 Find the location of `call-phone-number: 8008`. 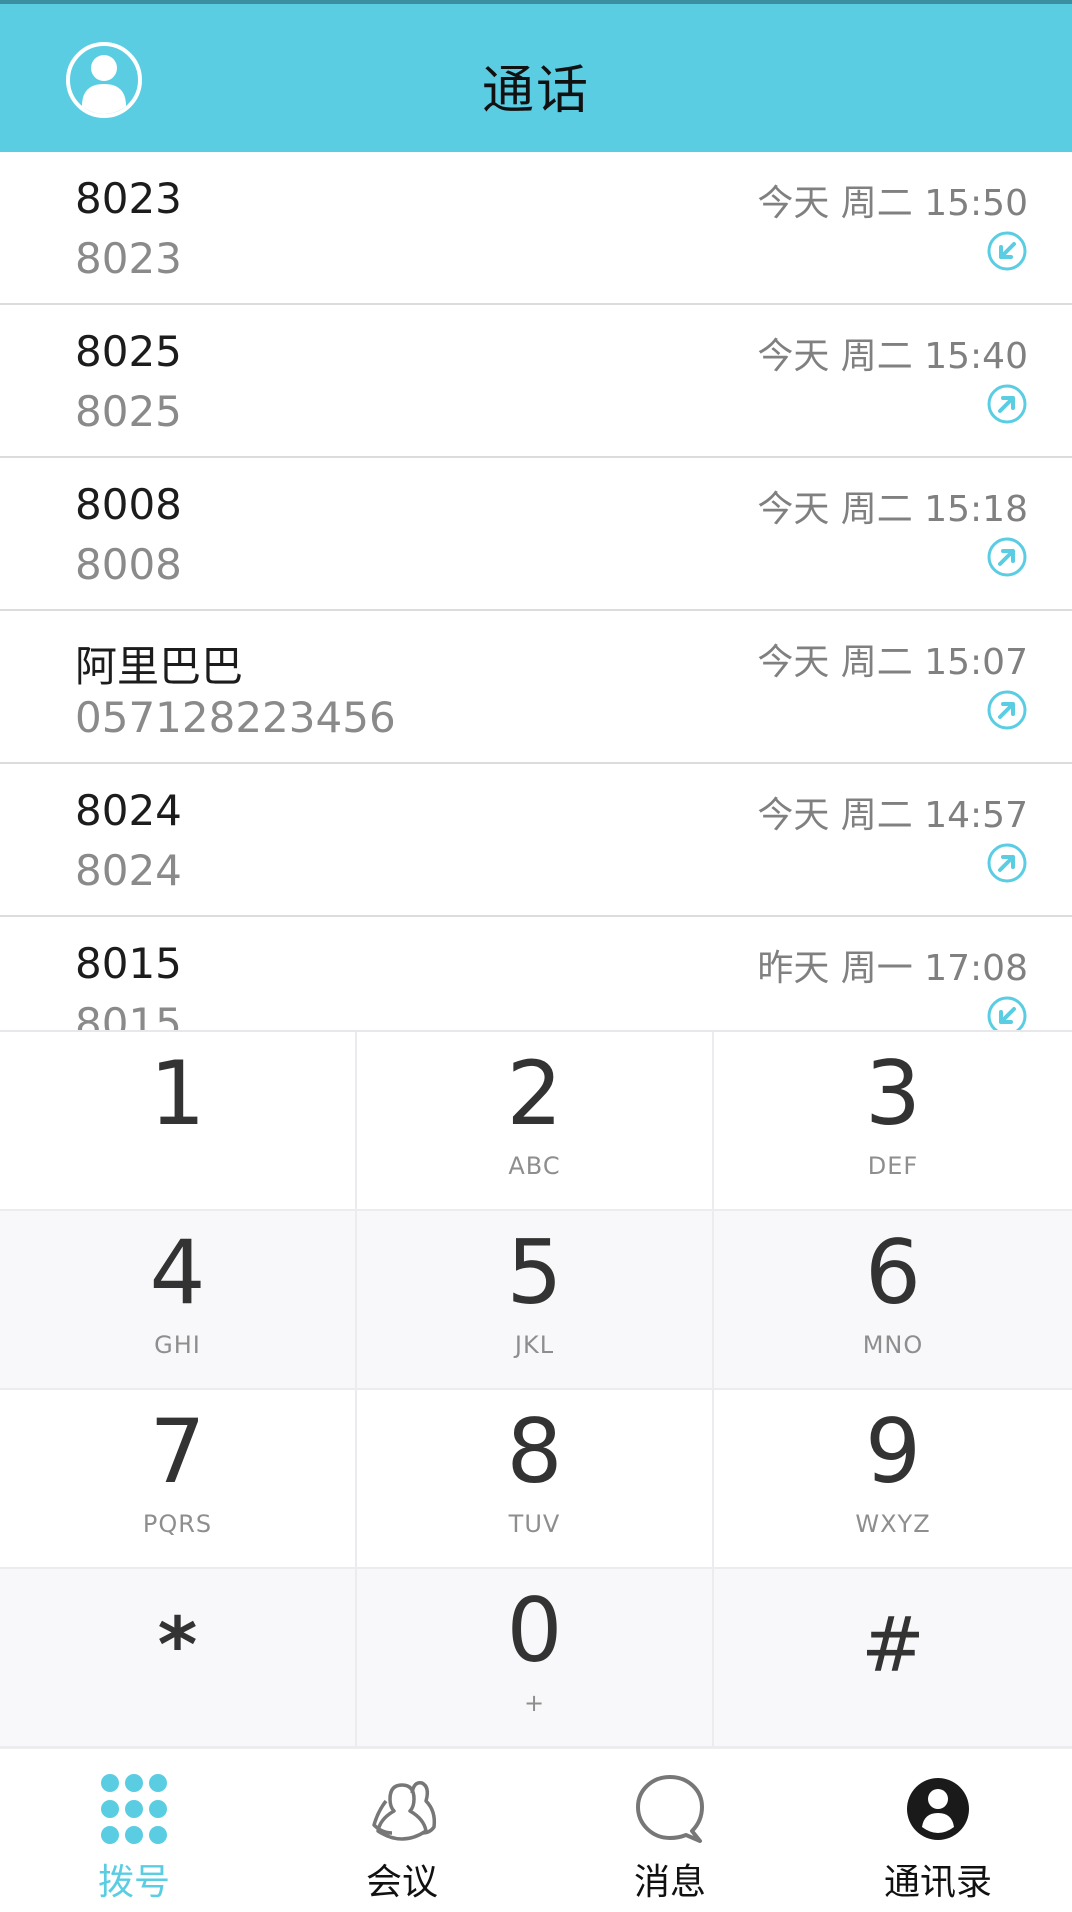

call-phone-number: 8008 is located at coordinates (128, 564).